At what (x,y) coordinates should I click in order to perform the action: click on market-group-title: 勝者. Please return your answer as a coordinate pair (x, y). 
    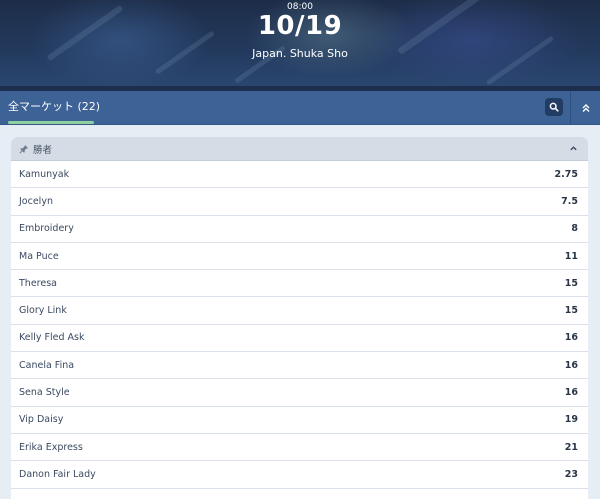
    Looking at the image, I should click on (43, 150).